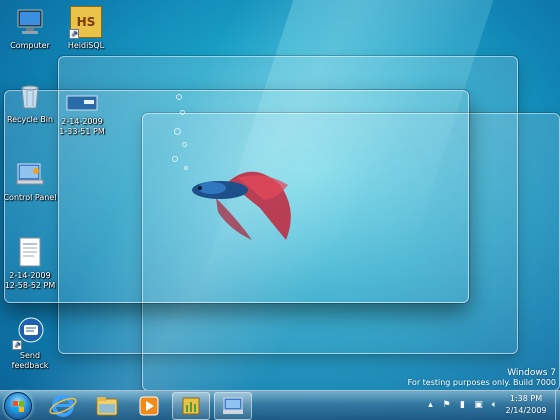  I want to click on desktop-icon-label: Computer, so click(30, 45).